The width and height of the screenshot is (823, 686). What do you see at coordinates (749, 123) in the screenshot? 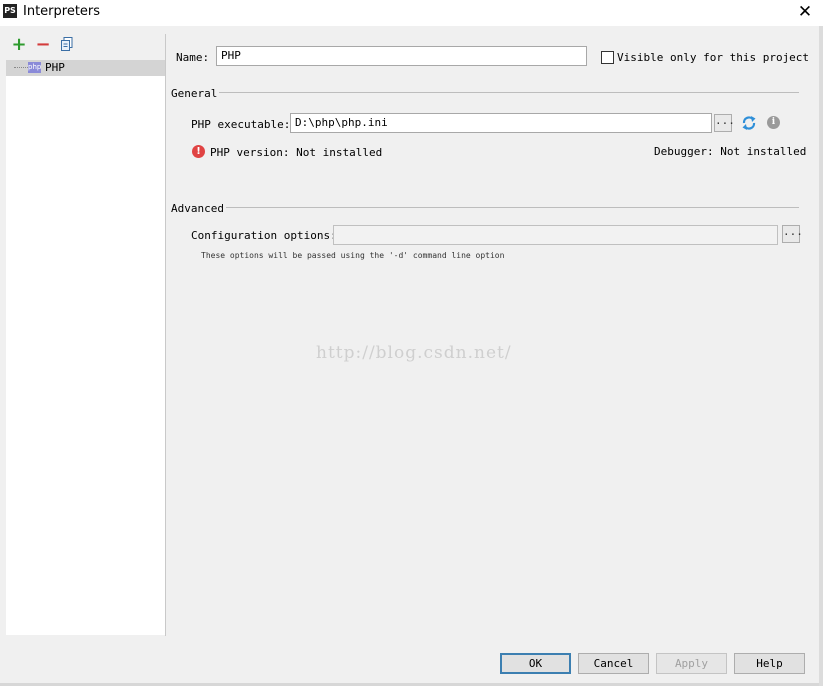
I see `refresh-icon` at bounding box center [749, 123].